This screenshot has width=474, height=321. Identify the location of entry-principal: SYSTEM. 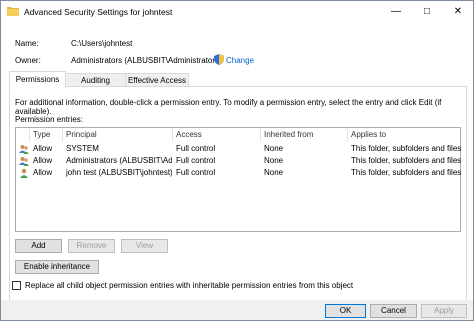
(82, 148).